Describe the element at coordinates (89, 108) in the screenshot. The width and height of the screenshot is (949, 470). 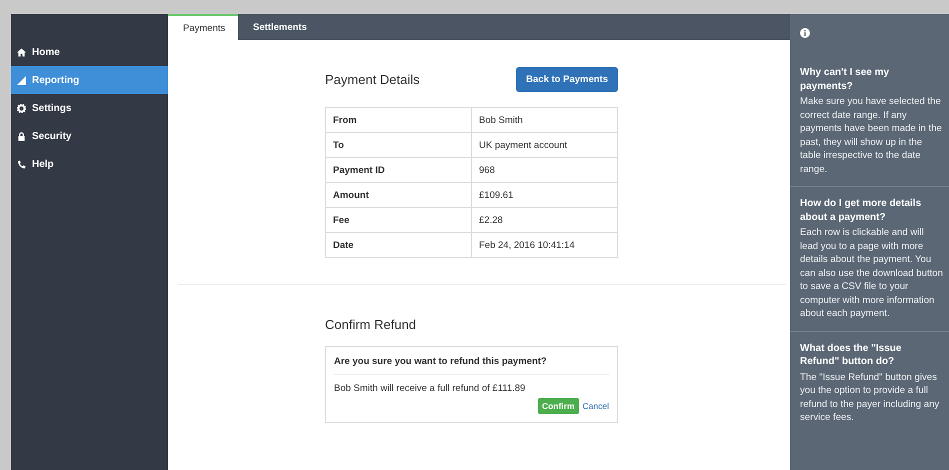
I see `nav-item: Settings` at that location.